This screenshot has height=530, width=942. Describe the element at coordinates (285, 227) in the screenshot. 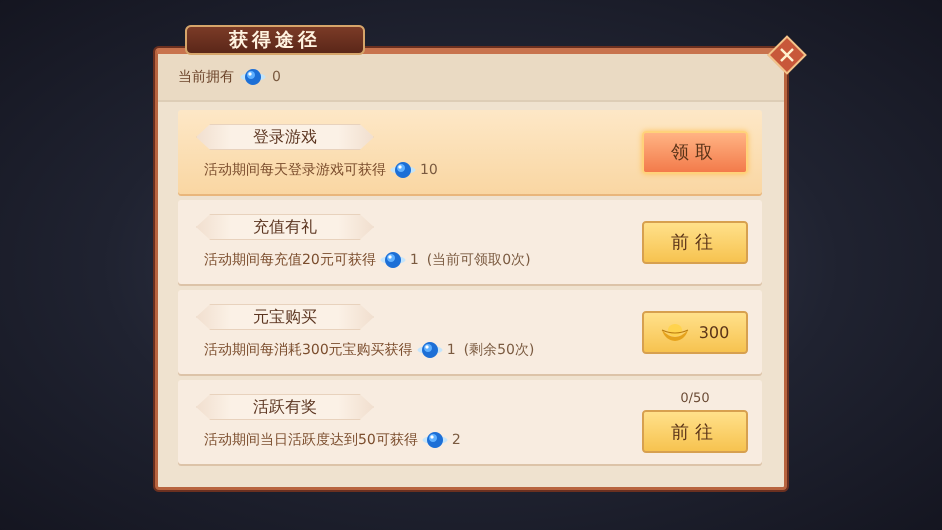

I see `activity-title: 充值有礼` at that location.